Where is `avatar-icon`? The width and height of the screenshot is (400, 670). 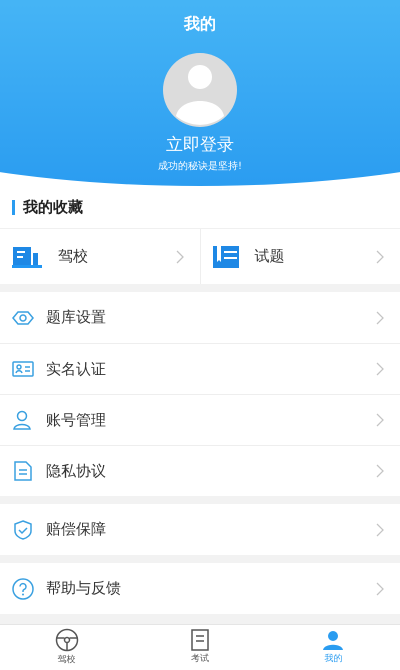 avatar-icon is located at coordinates (200, 90).